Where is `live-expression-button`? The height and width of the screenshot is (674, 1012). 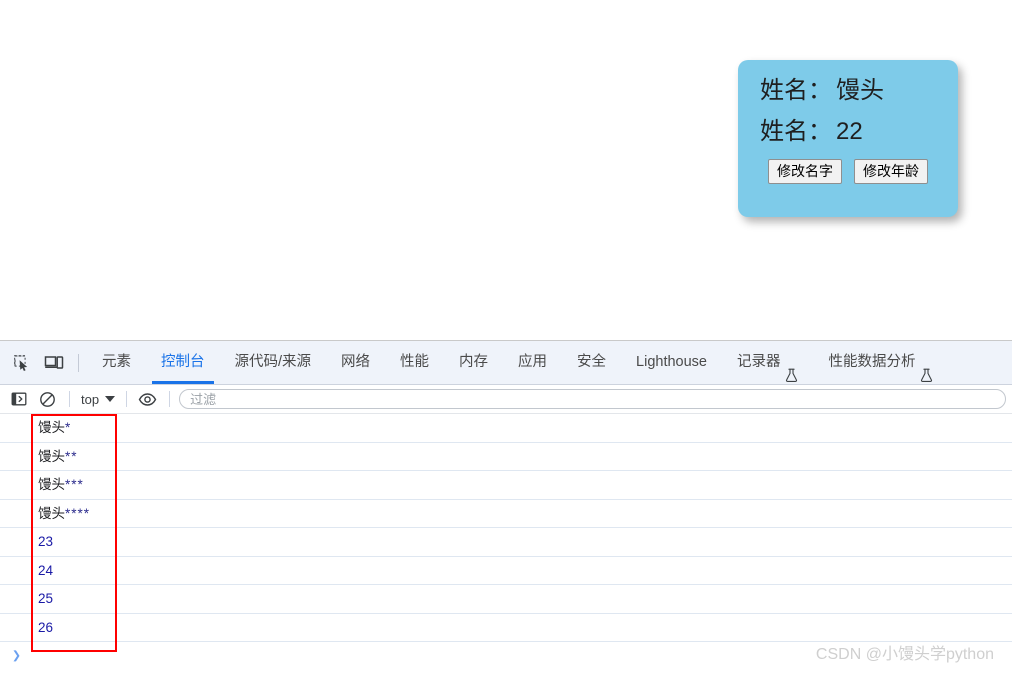
live-expression-button is located at coordinates (147, 399).